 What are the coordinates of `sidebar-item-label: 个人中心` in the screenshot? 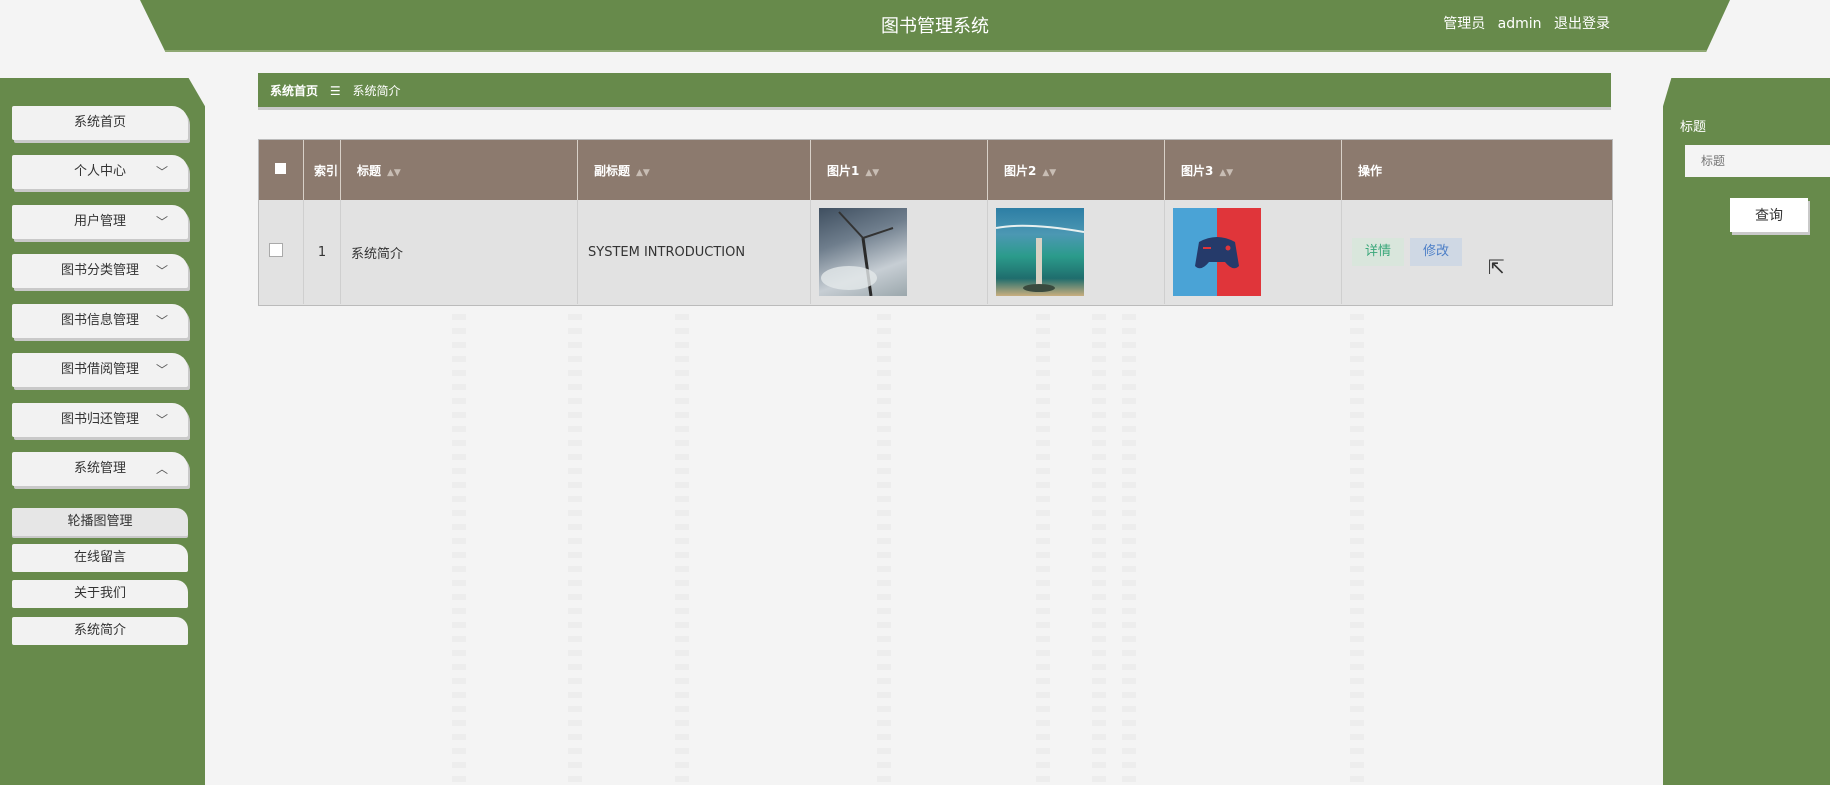 It's located at (99, 171).